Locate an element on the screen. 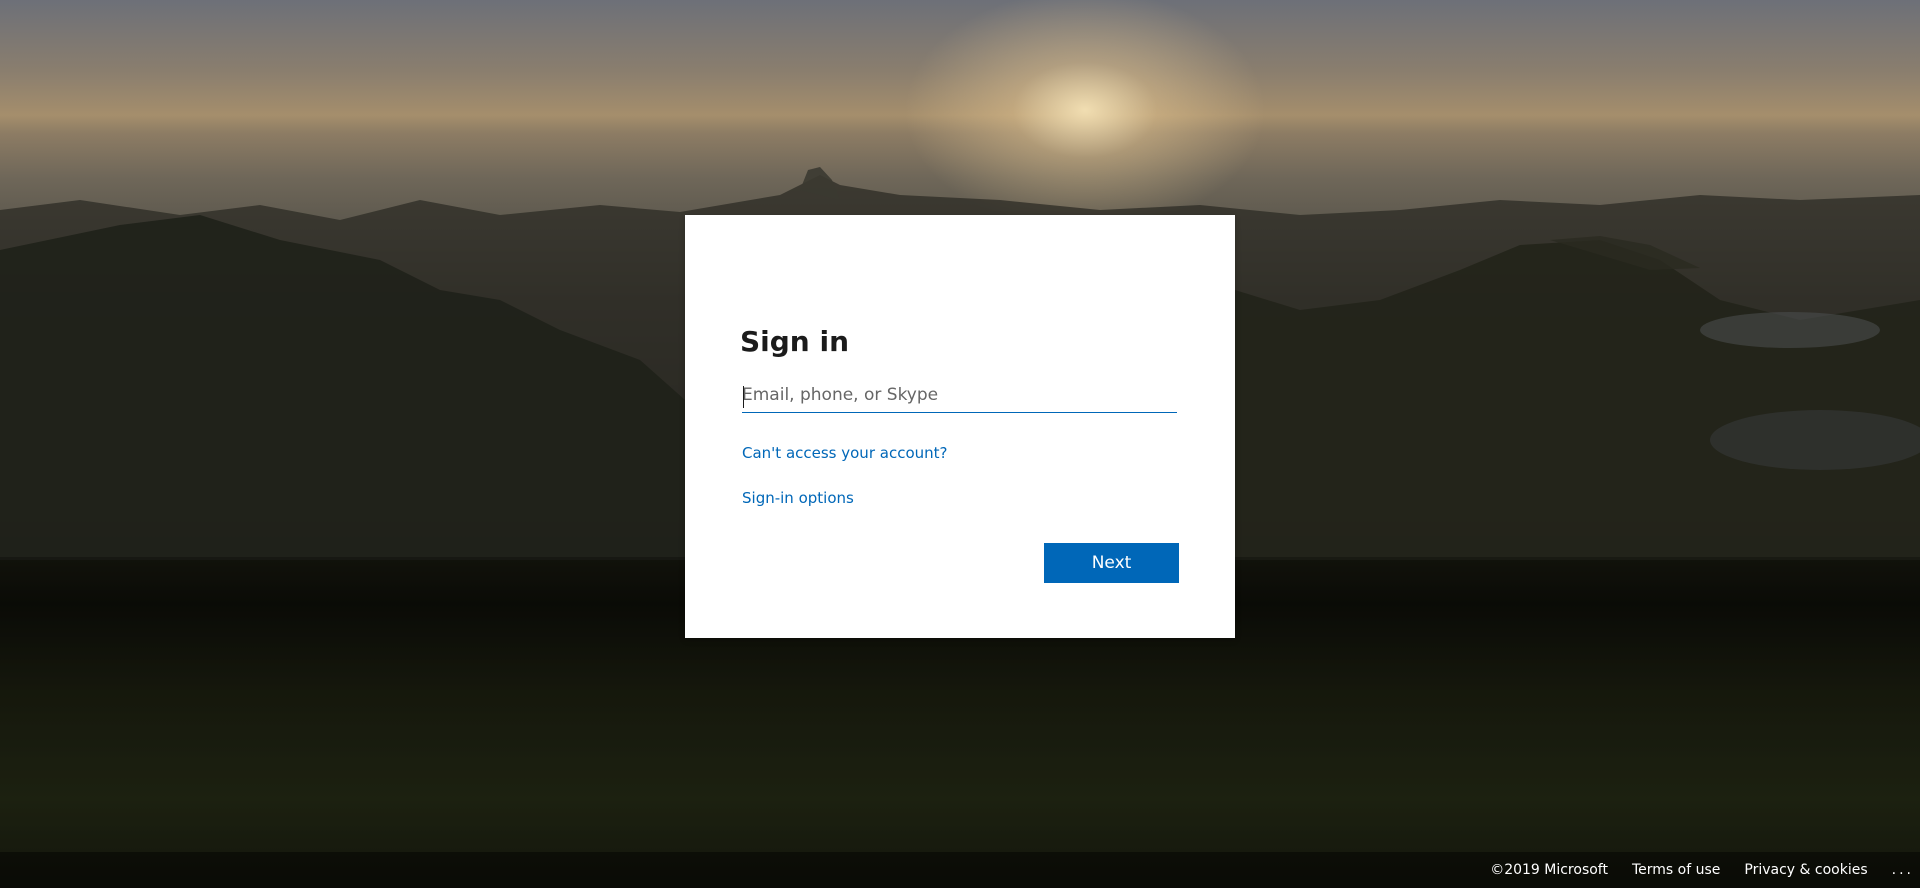 This screenshot has width=1920, height=888. email-input is located at coordinates (959, 395).